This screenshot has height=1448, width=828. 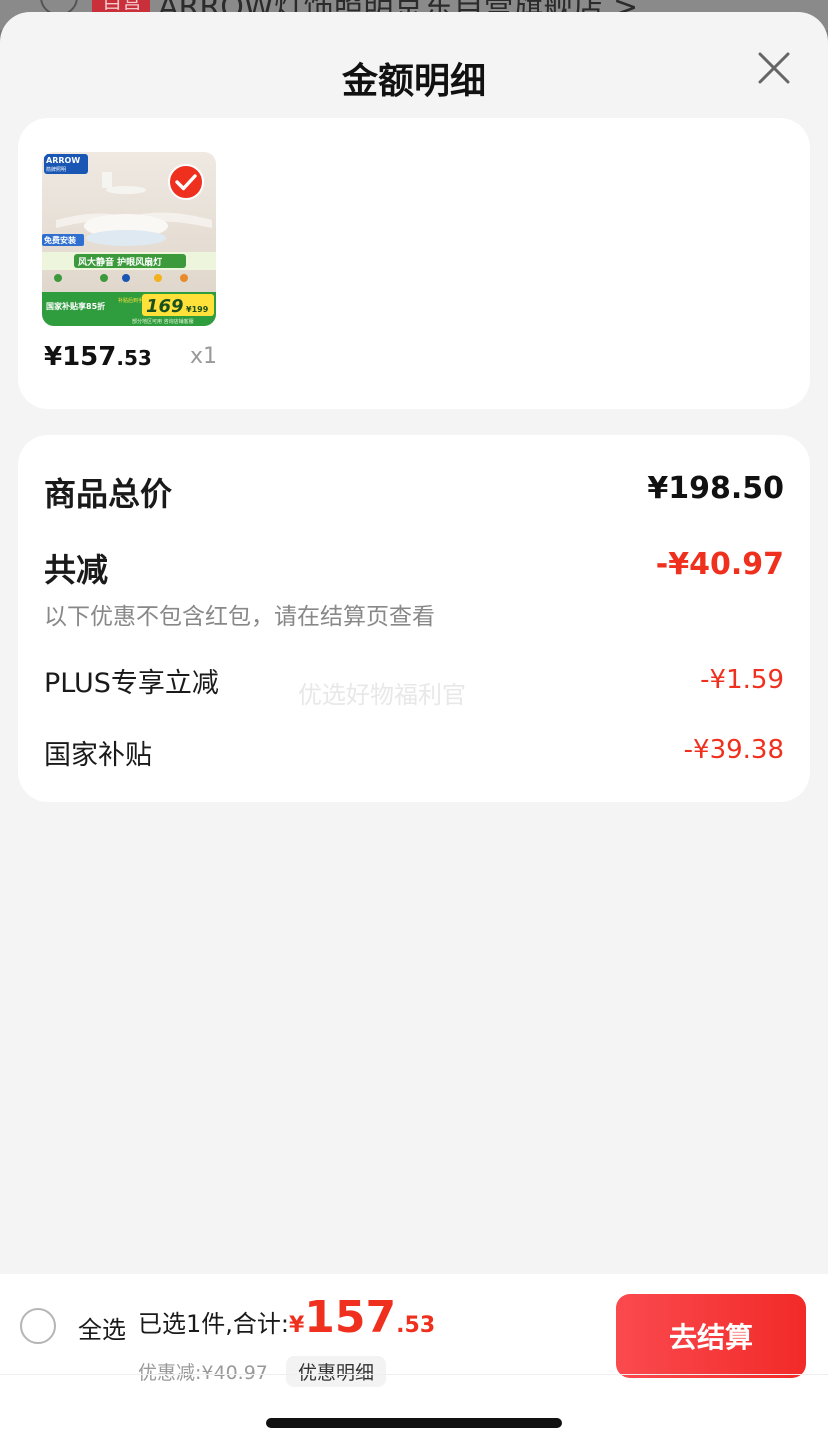 I want to click on selected-check-icon, so click(x=186, y=182).